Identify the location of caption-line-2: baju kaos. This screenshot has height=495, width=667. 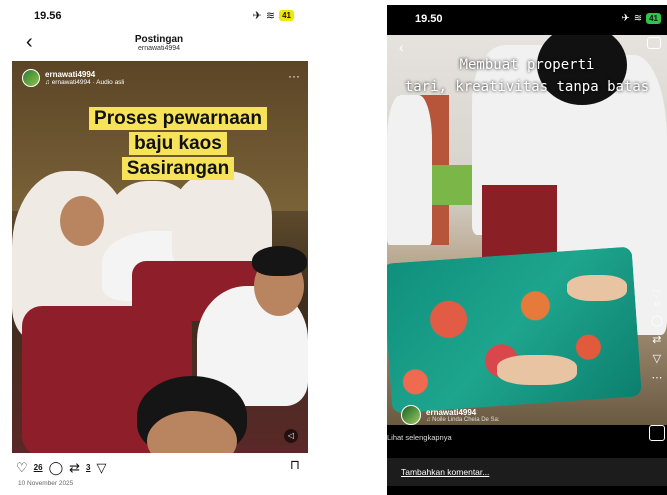
(178, 143).